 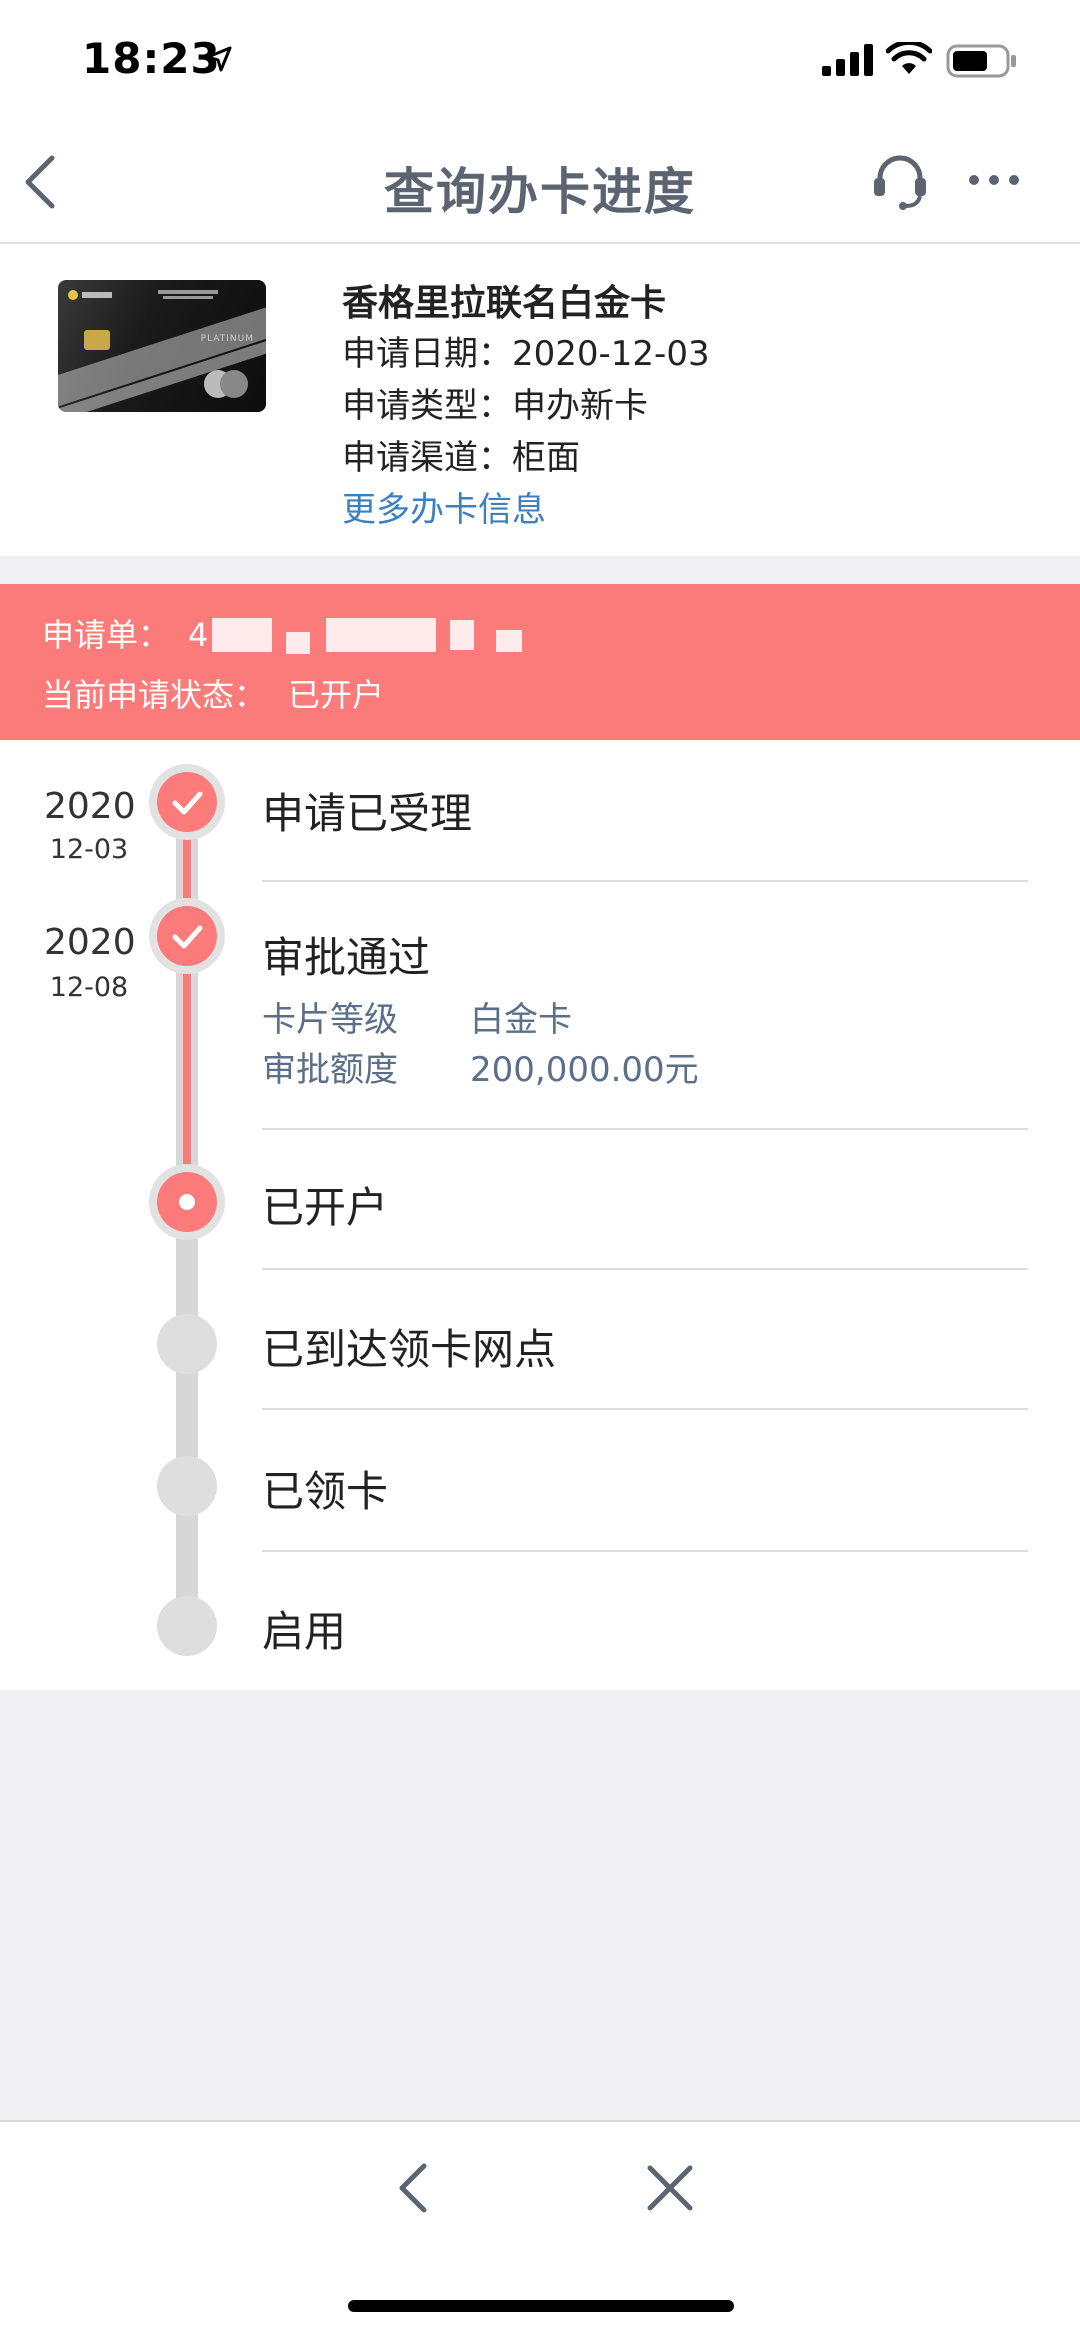 I want to click on timeline-progress, so click(x=187, y=1007).